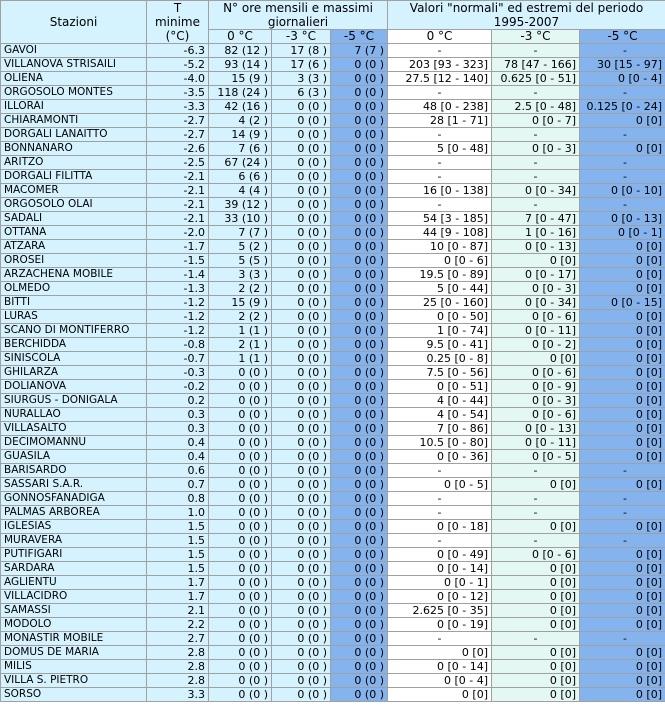 The image size is (665, 709). Describe the element at coordinates (535, 344) in the screenshot. I see `normali-m3c: 0 [0 - 2]` at that location.